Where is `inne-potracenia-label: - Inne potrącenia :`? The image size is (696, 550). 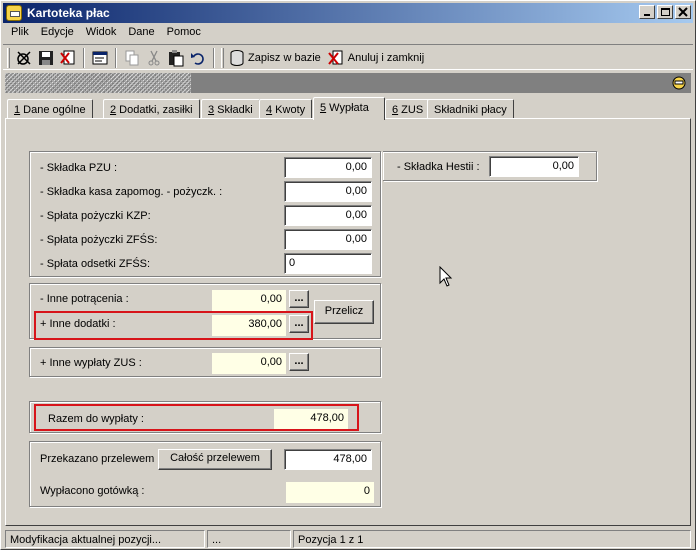 inne-potracenia-label: - Inne potrącenia : is located at coordinates (84, 299).